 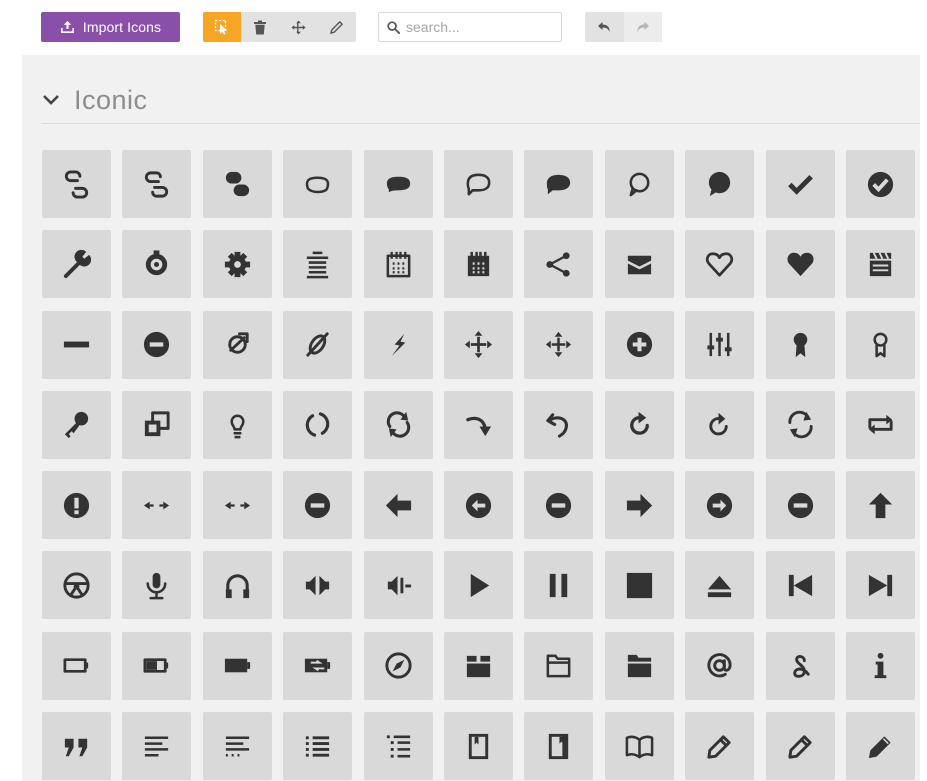 What do you see at coordinates (720, 585) in the screenshot?
I see `icon-tile-eject` at bounding box center [720, 585].